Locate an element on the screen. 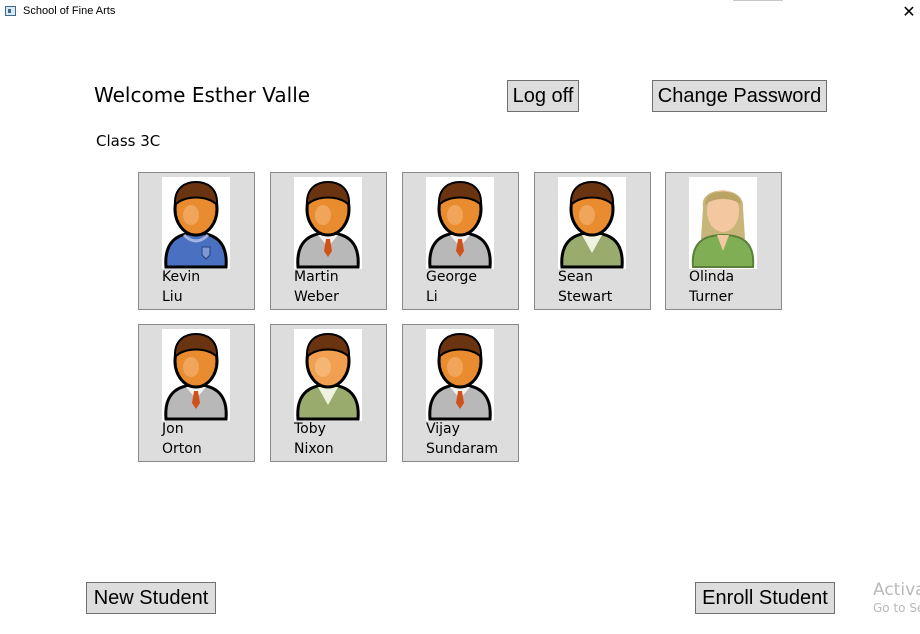 This screenshot has width=920, height=634. student-first-name: Sean is located at coordinates (575, 277).